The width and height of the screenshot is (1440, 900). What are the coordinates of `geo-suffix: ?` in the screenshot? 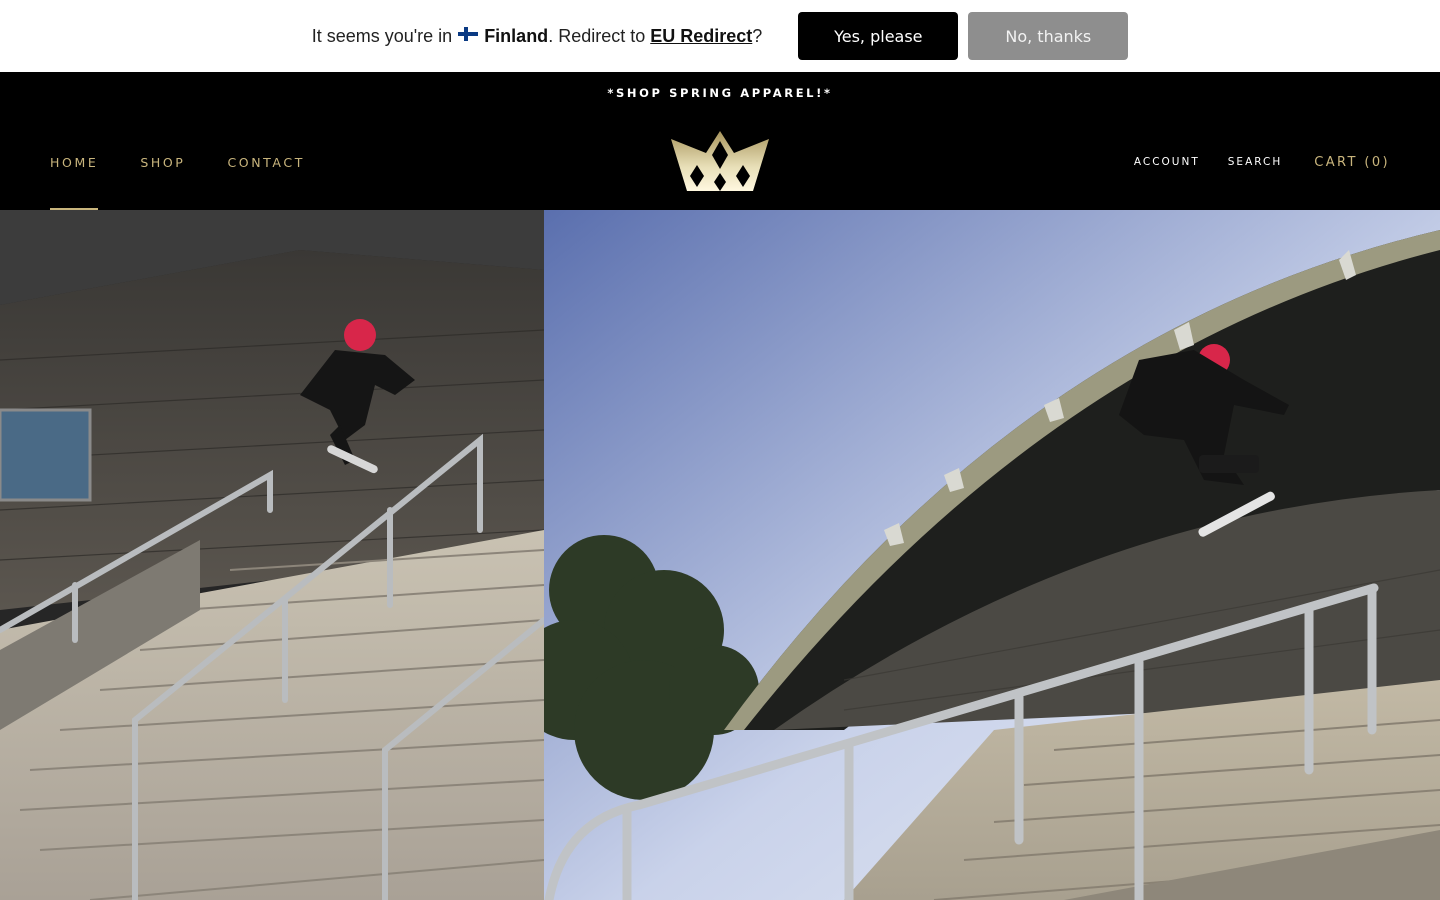 It's located at (757, 35).